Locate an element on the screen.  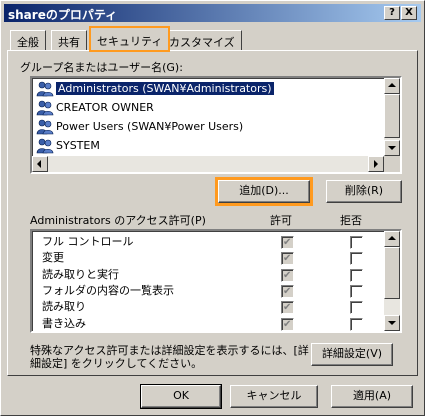
allow-header: 許可 is located at coordinates (281, 220).